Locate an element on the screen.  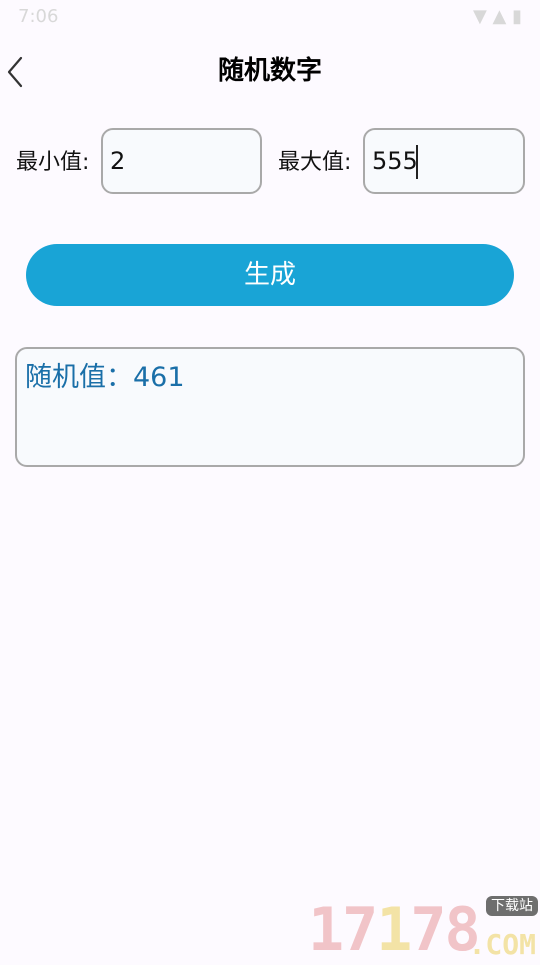
result-box: 随机值：461 is located at coordinates (270, 407).